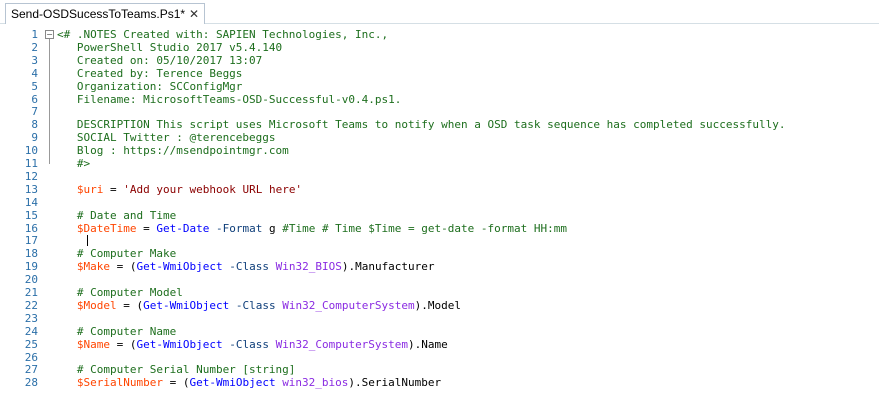 This screenshot has height=400, width=879. I want to click on code-line: 23, so click(439, 318).